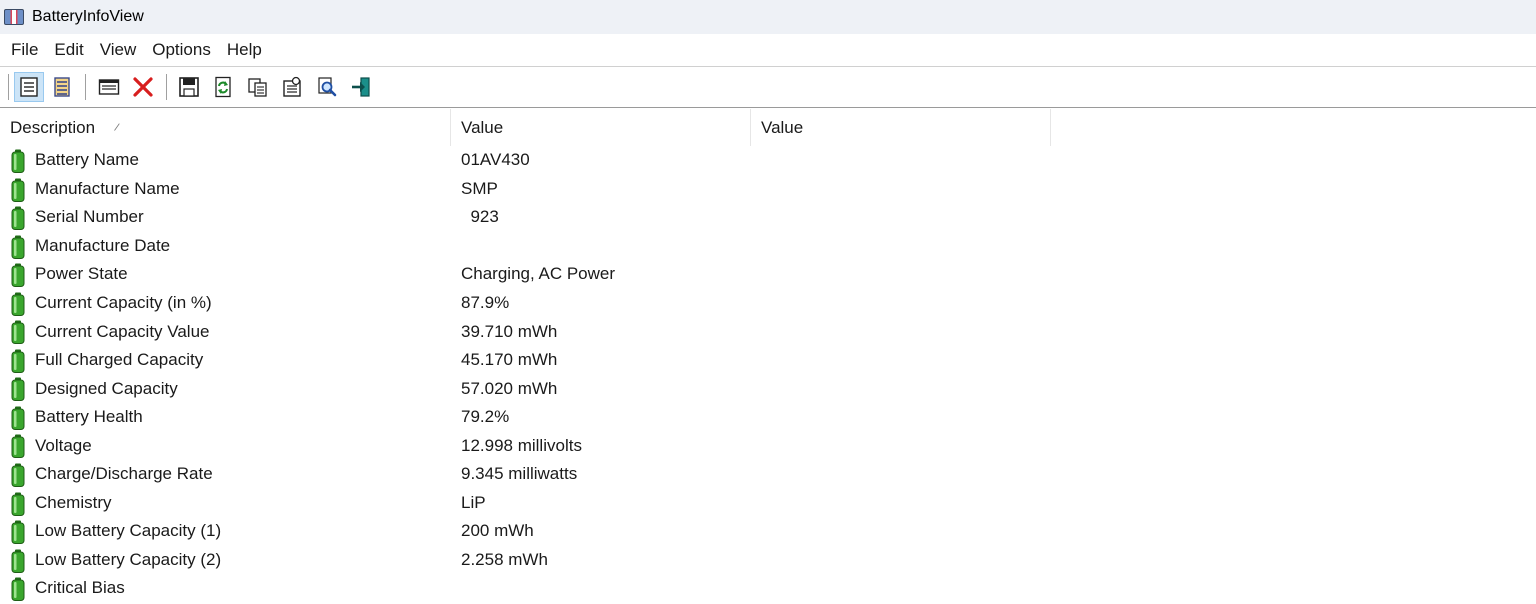 The width and height of the screenshot is (1536, 604). Describe the element at coordinates (768, 274) in the screenshot. I see `table-row: Power State Charging, AC Power` at that location.